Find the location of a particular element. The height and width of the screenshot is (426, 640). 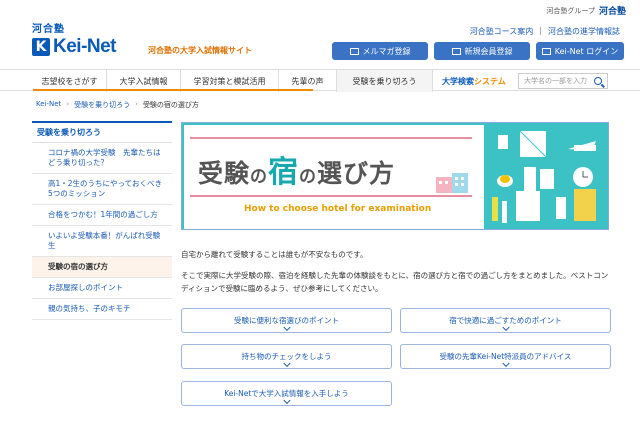

hero-title-a: 受験 is located at coordinates (224, 173).